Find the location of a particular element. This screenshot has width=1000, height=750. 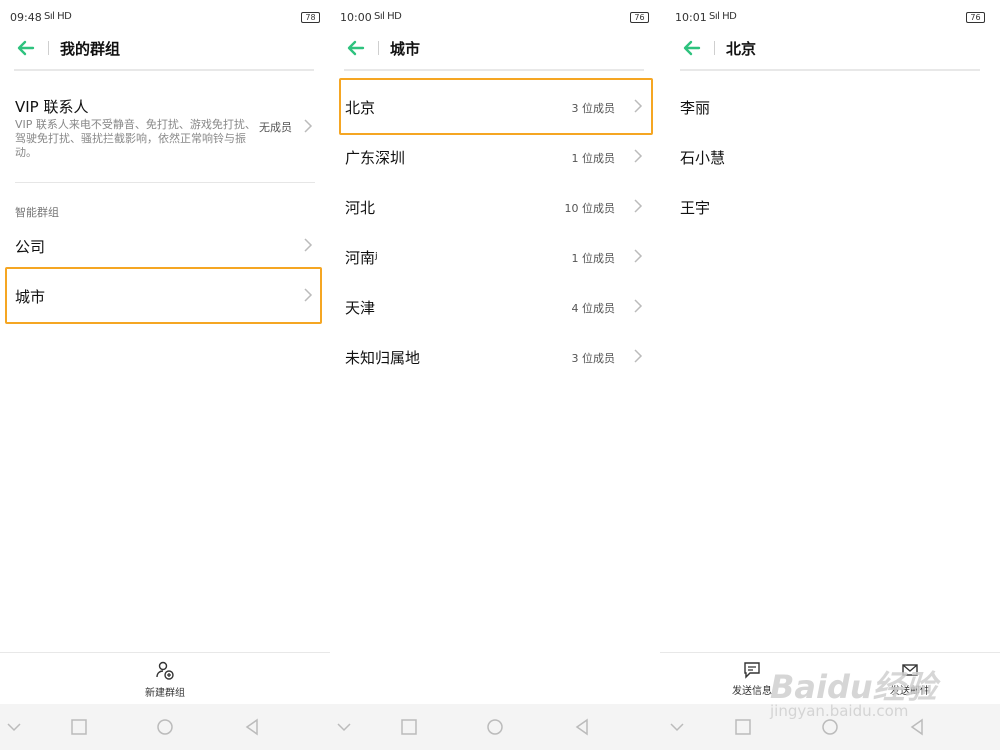

vip-label: VIP 联系人 is located at coordinates (52, 107).